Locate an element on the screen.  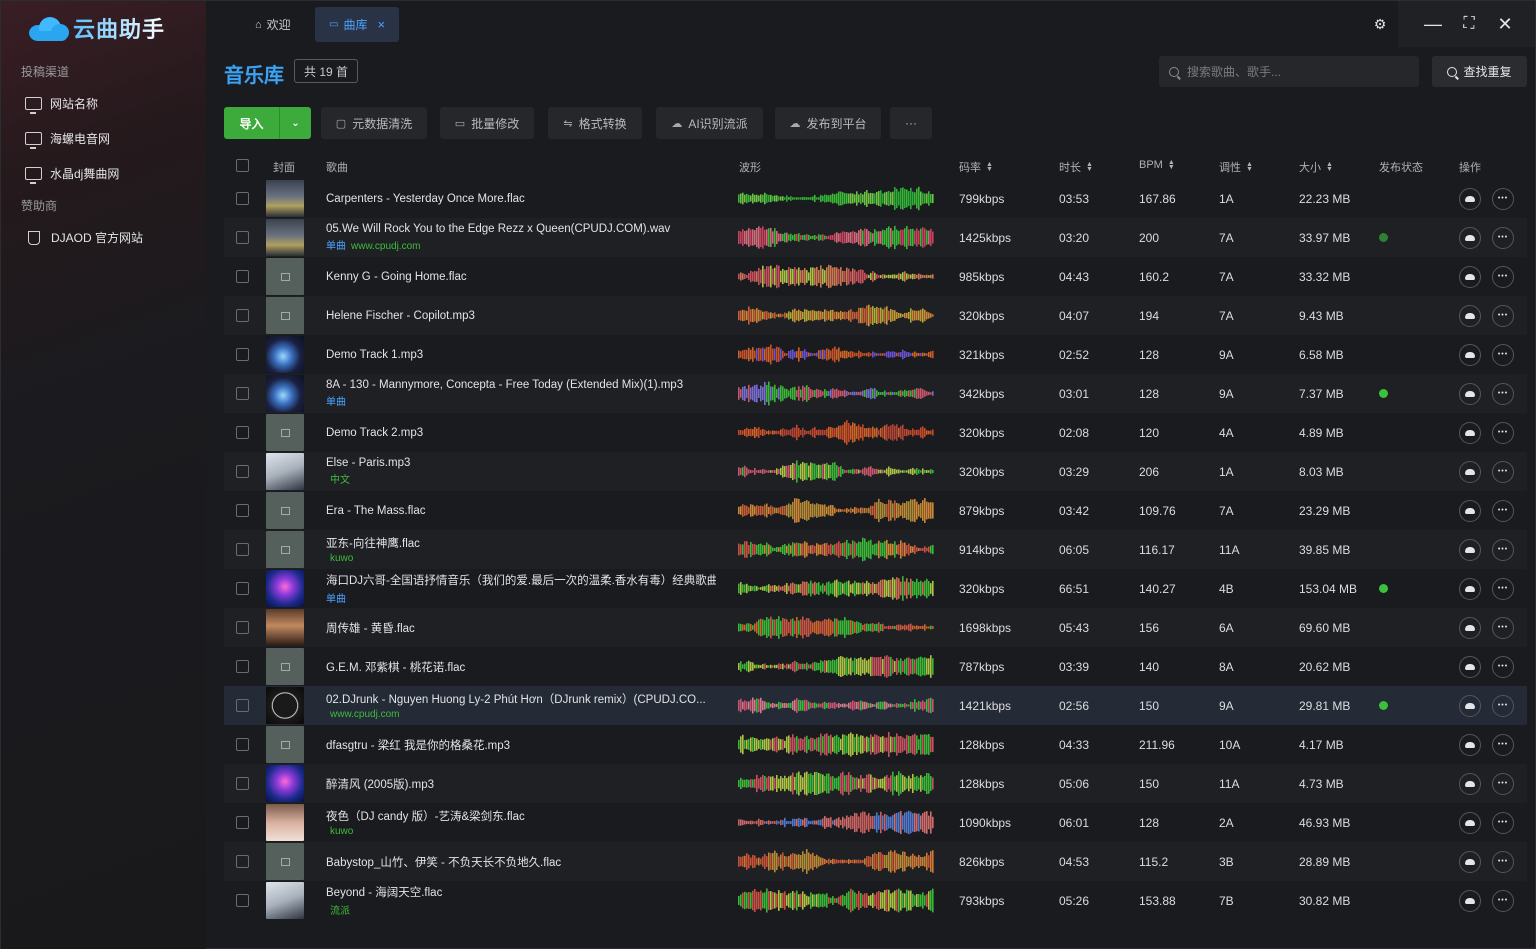
settings-button: ⚙ is located at coordinates (1380, 24).